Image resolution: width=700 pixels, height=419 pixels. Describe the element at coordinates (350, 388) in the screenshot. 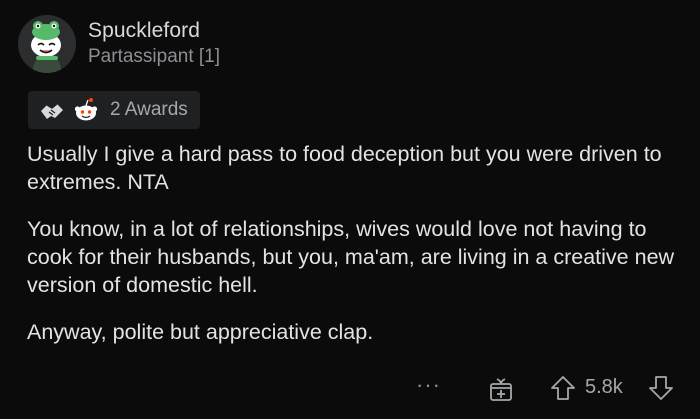

I see `comment-actions: ··· 5.8k` at that location.